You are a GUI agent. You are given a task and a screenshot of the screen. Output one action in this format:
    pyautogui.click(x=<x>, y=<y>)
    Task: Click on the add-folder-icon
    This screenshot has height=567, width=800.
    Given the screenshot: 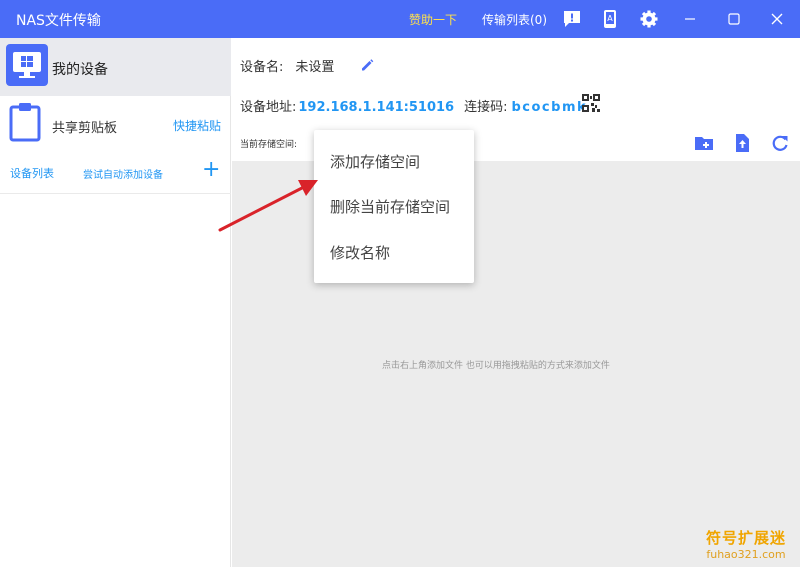 What is the action you would take?
    pyautogui.click(x=704, y=143)
    